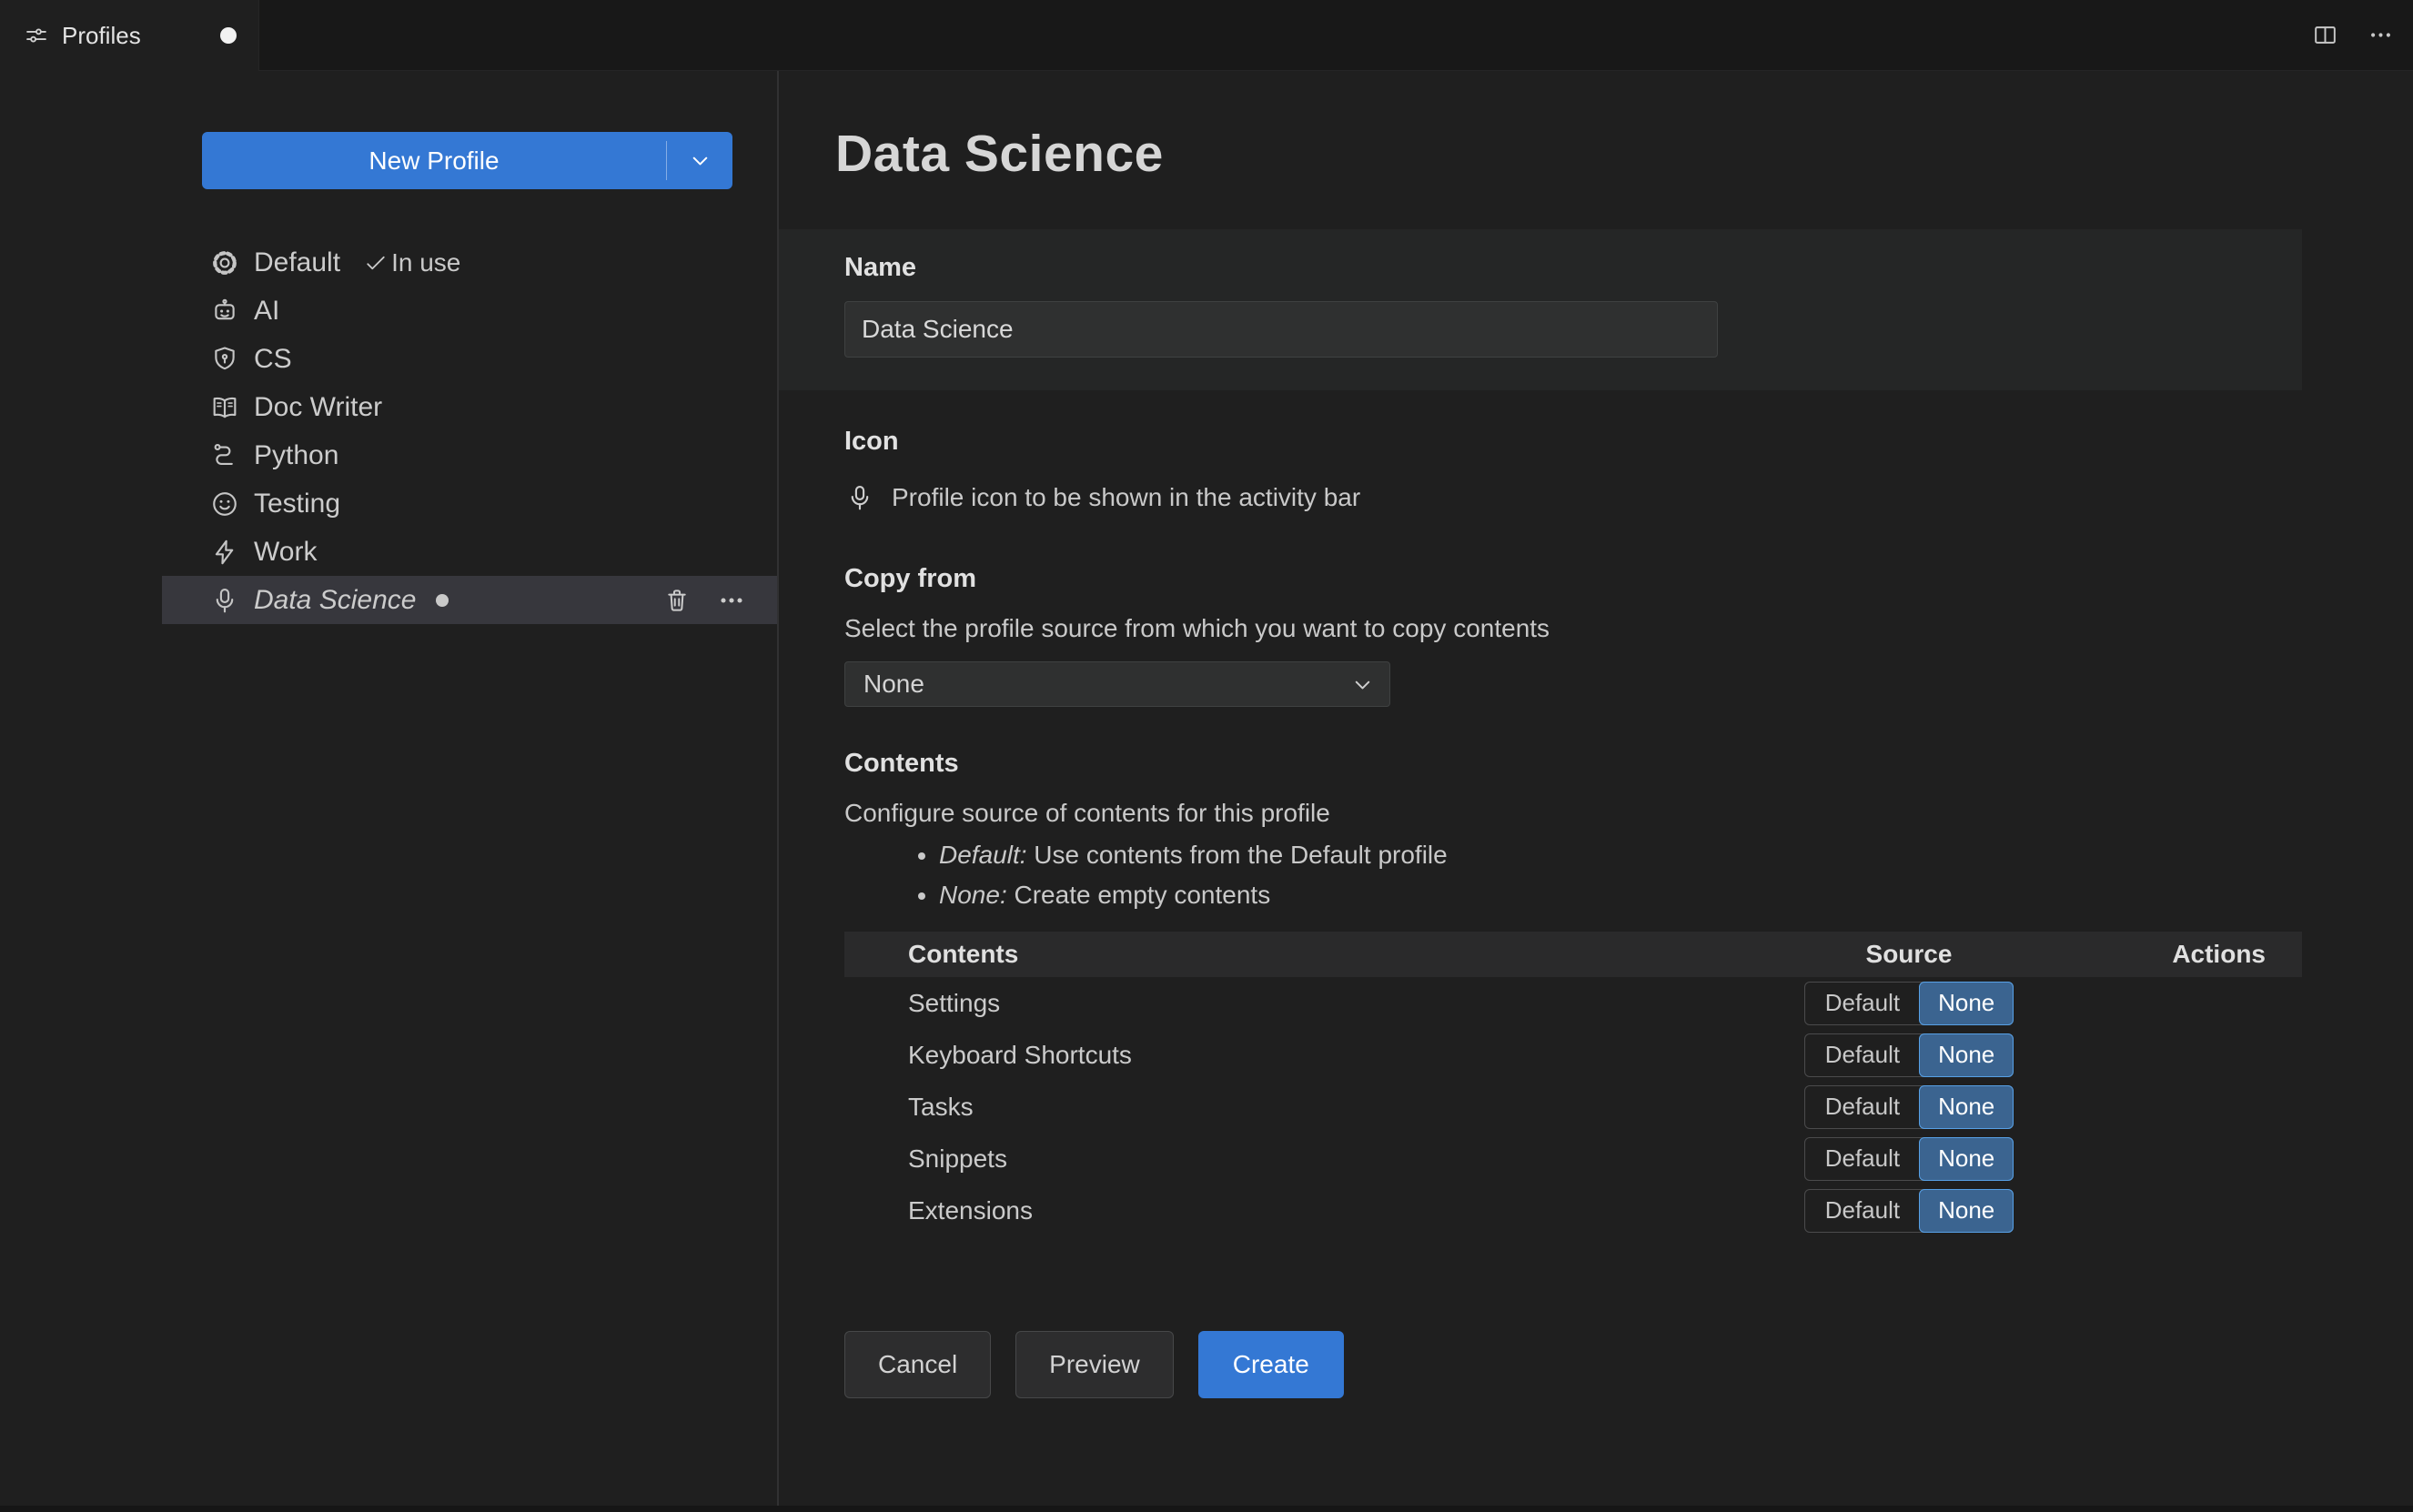 The image size is (2413, 1512). What do you see at coordinates (1281, 330) in the screenshot?
I see `profile-name-input` at bounding box center [1281, 330].